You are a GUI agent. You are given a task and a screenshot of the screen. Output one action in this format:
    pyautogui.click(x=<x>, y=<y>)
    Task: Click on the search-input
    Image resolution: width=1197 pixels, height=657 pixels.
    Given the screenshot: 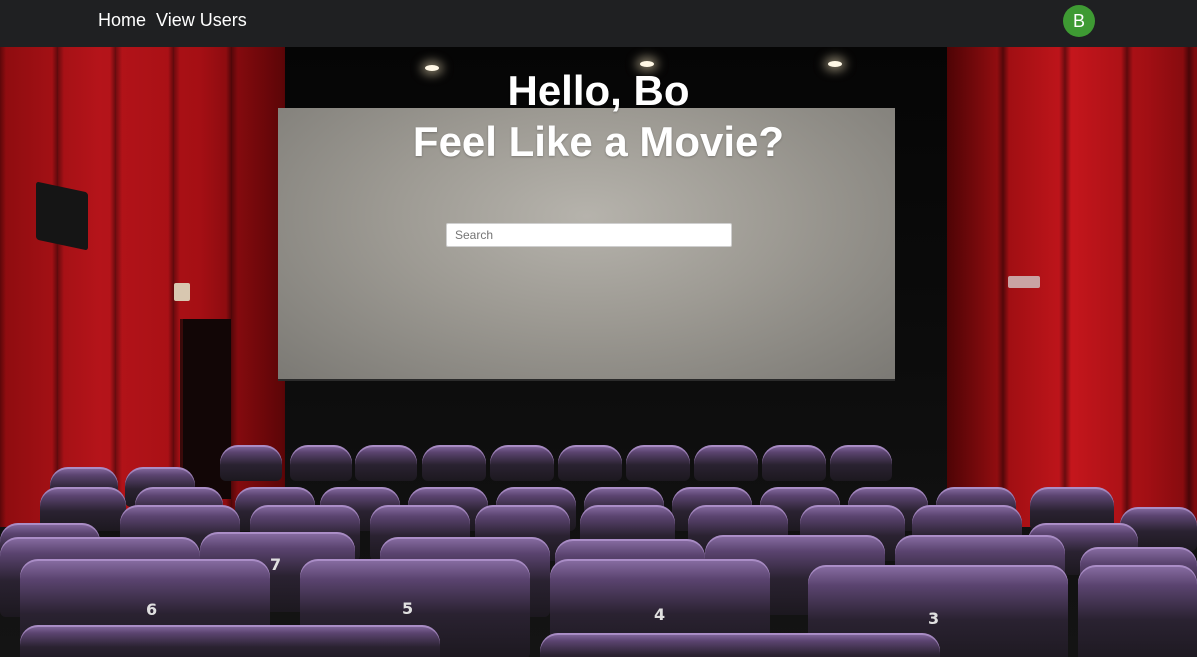 What is the action you would take?
    pyautogui.click(x=589, y=235)
    